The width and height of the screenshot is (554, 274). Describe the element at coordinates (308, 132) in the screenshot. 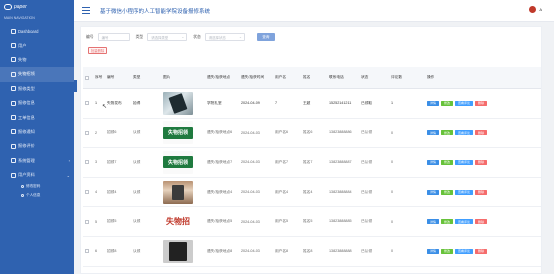

I see `cell-name: 姓名6` at that location.